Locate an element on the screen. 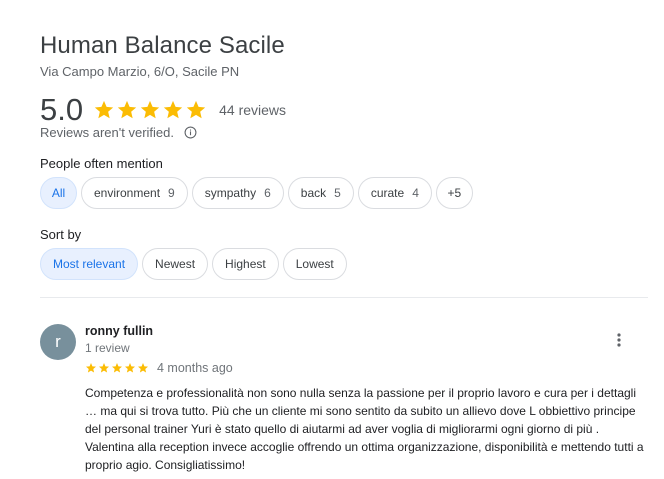 The image size is (664, 479). more-vert-icon is located at coordinates (619, 340).